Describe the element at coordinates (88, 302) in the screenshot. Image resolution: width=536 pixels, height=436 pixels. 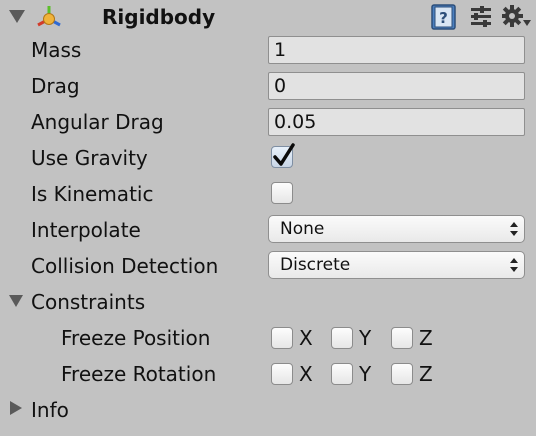
I see `constraints-label: Constraints` at that location.